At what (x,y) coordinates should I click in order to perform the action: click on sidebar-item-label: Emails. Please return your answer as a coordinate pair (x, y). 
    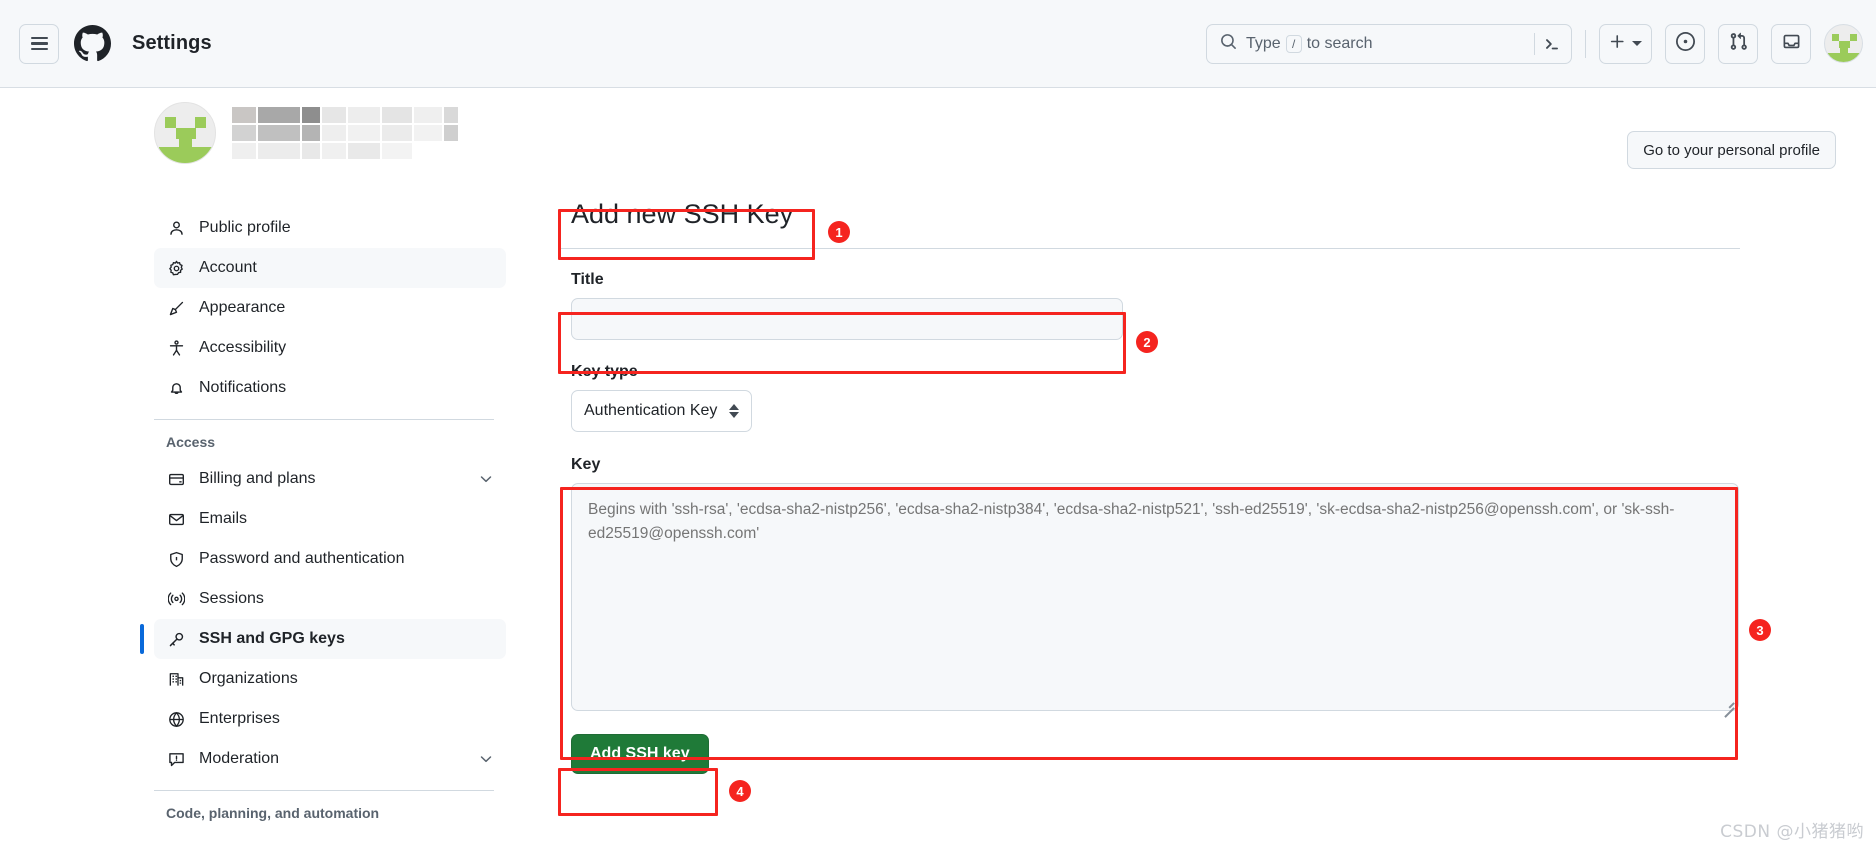
    Looking at the image, I should click on (223, 518).